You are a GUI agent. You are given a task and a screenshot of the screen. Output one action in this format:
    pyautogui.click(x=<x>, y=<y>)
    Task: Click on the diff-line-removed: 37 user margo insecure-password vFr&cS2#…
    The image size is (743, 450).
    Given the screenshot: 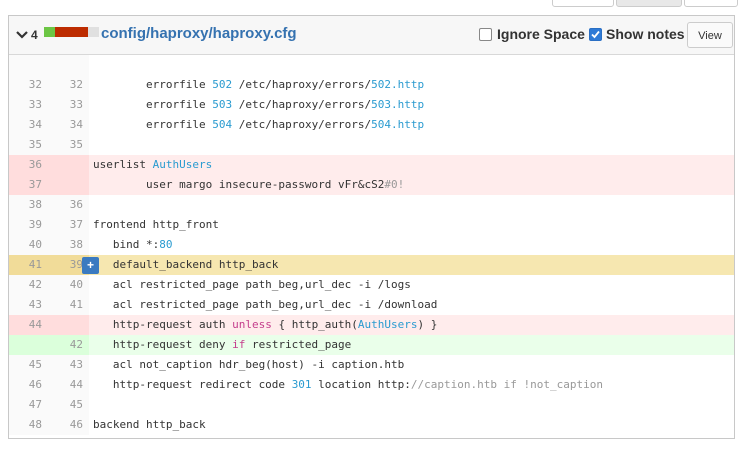 What is the action you would take?
    pyautogui.click(x=371, y=185)
    